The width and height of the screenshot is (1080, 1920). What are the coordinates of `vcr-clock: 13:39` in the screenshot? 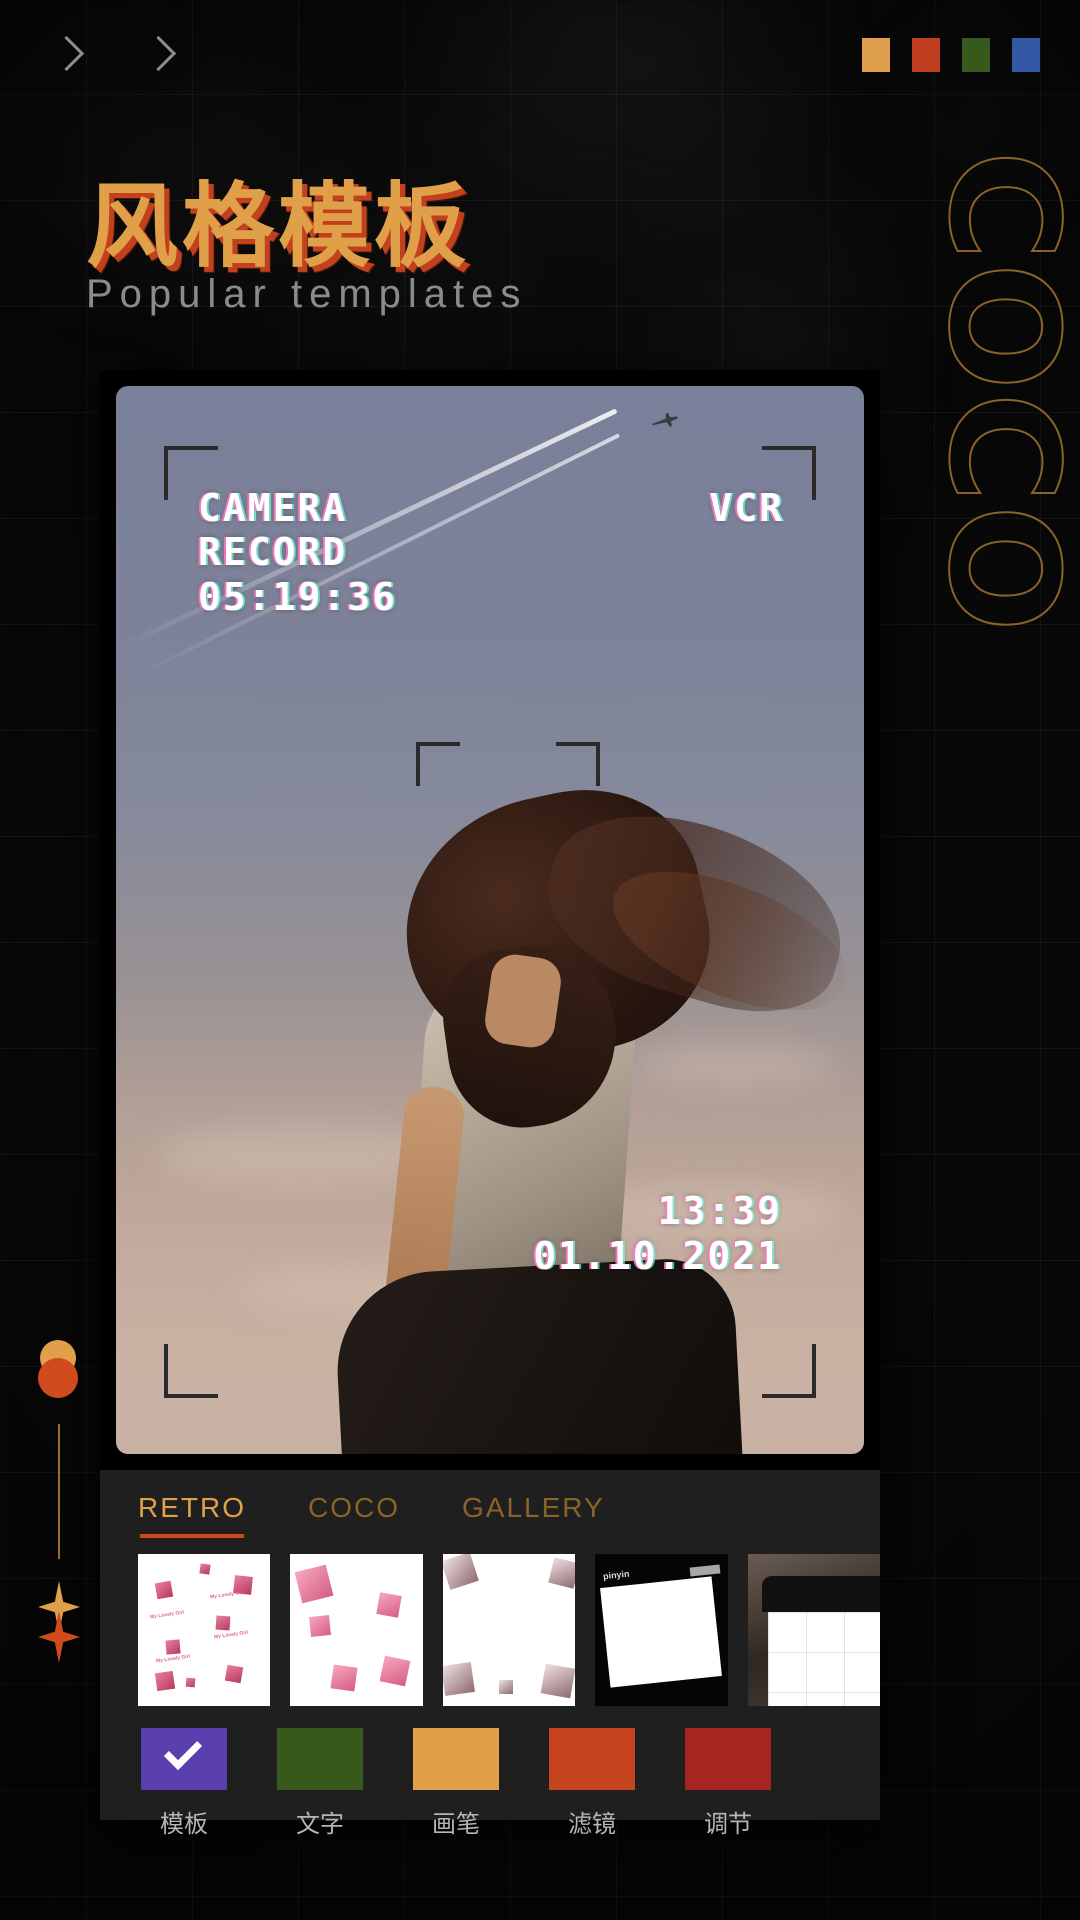 It's located at (719, 1211).